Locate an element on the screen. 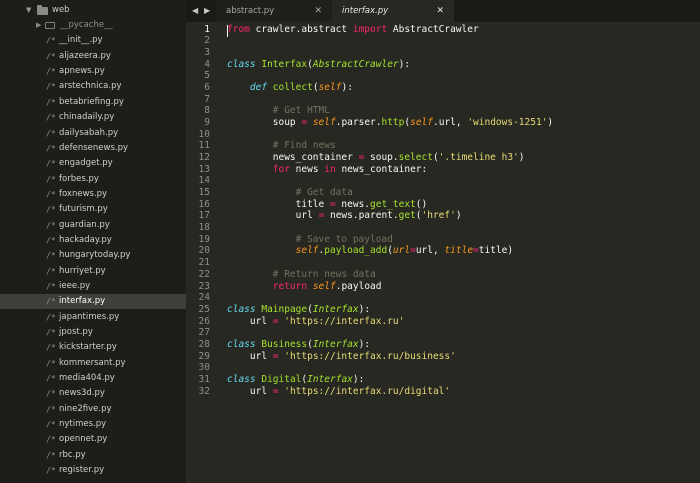  file-item: /* hurriyet.py is located at coordinates (93, 271).